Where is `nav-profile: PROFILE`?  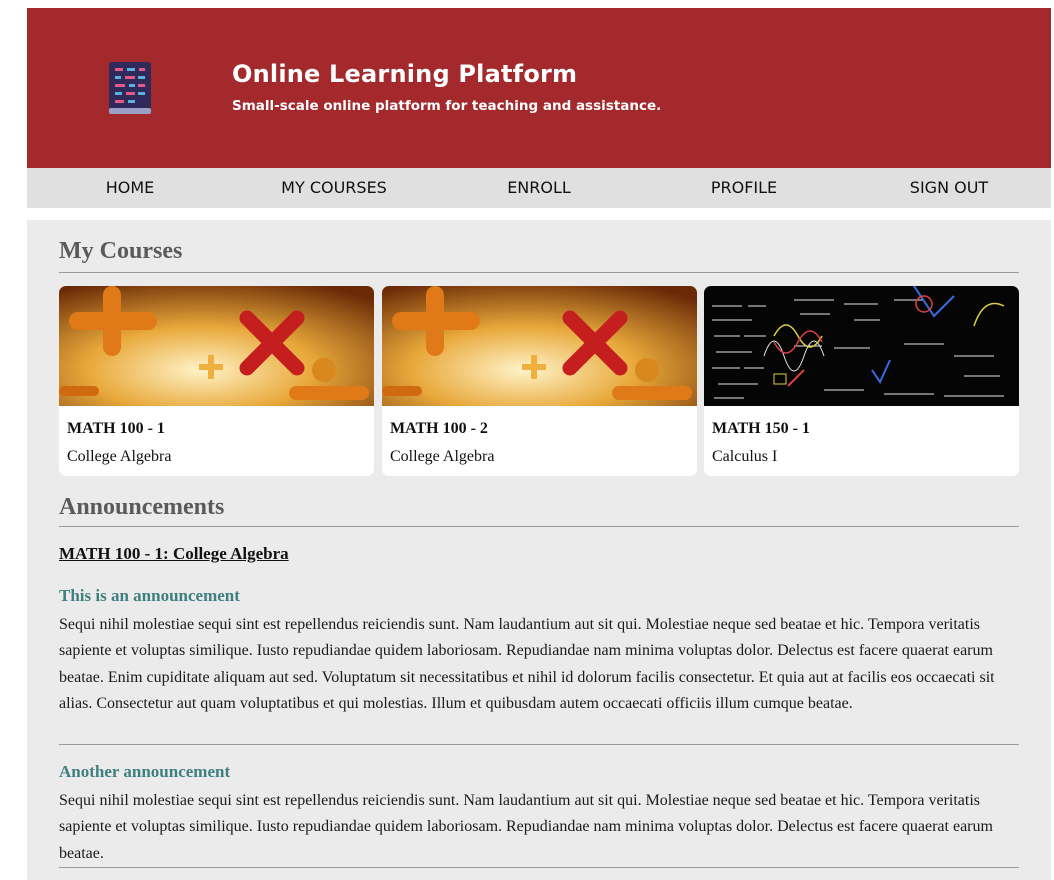 nav-profile: PROFILE is located at coordinates (744, 187).